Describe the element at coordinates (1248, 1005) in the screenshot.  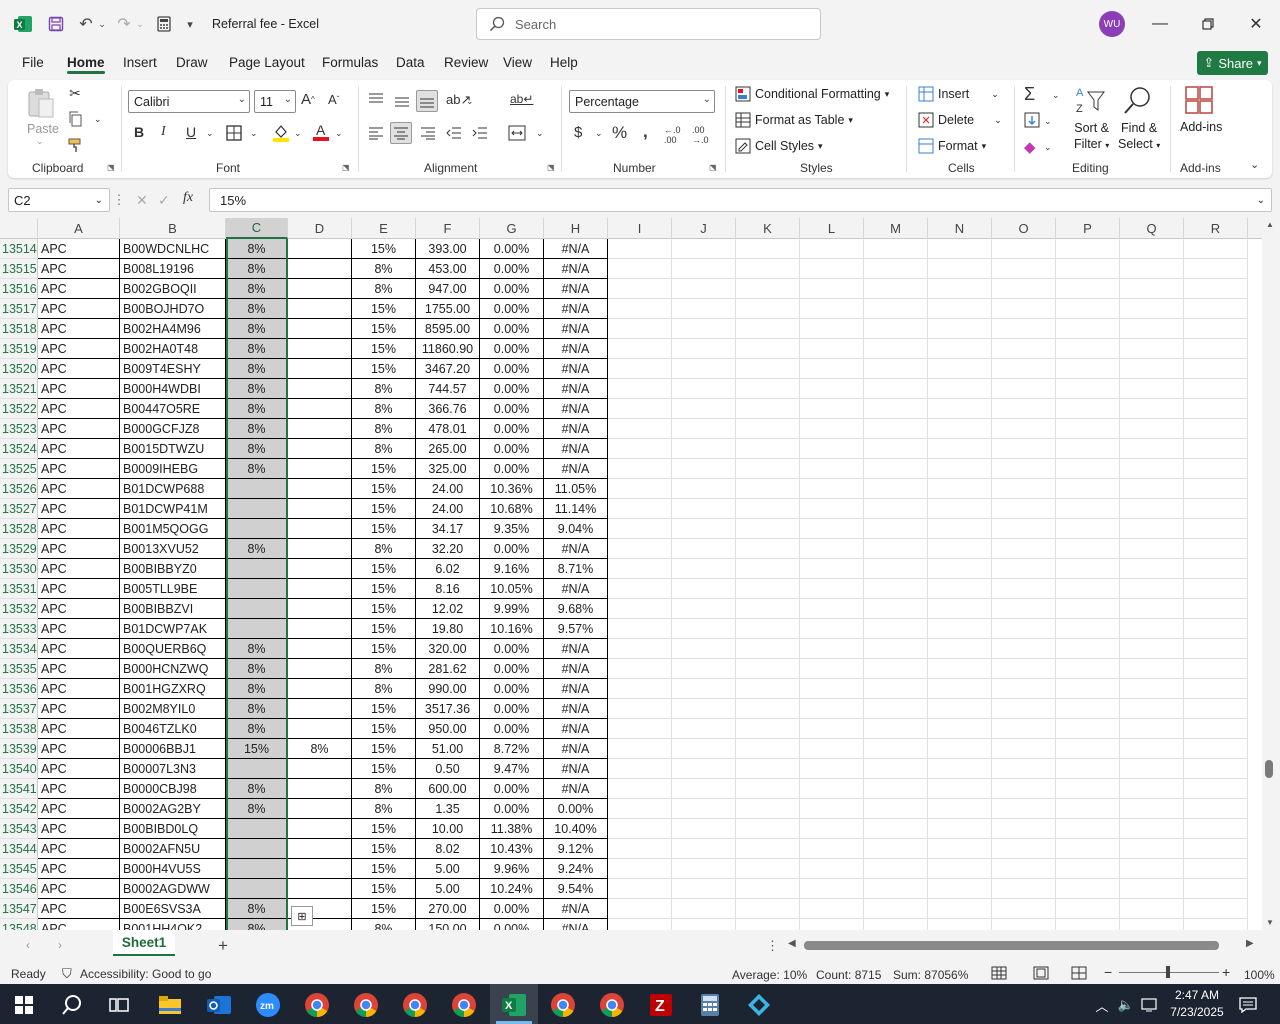
I see `notifications-icon` at that location.